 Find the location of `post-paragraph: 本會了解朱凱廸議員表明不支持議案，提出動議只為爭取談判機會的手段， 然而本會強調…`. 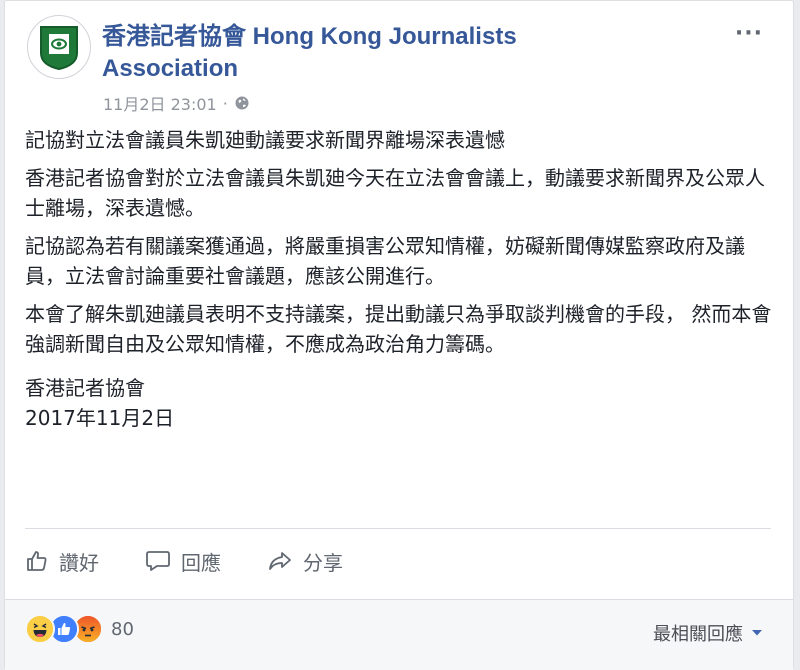

post-paragraph: 本會了解朱凱廸議員表明不支持議案，提出動議只為爭取談判機會的手段， 然而本會強調… is located at coordinates (398, 329).